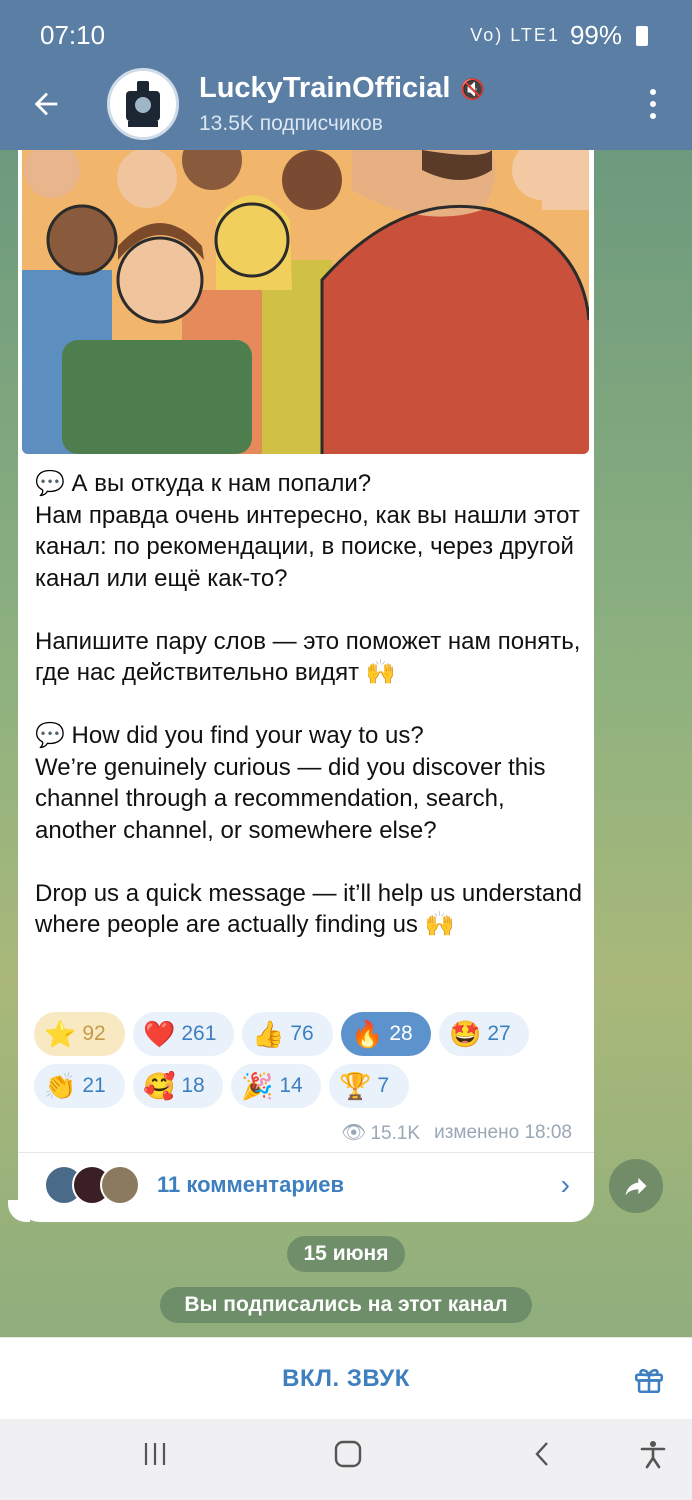  Describe the element at coordinates (159, 1086) in the screenshot. I see `smiling-hearts-icon: 🥰` at that location.